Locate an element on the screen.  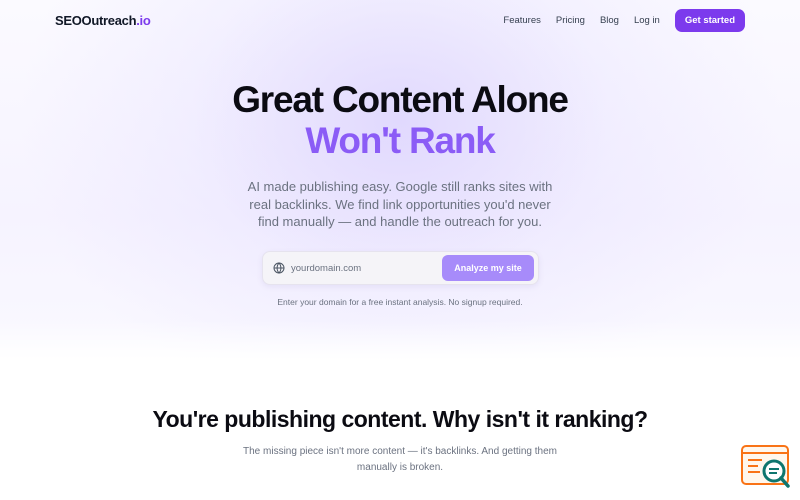
domain-analyze-form: Analyze my site is located at coordinates (400, 268).